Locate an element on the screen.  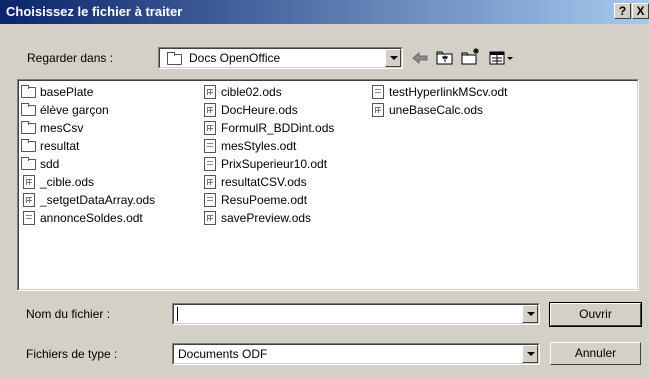
window-title: Choisissez le fichier à traiter is located at coordinates (94, 11).